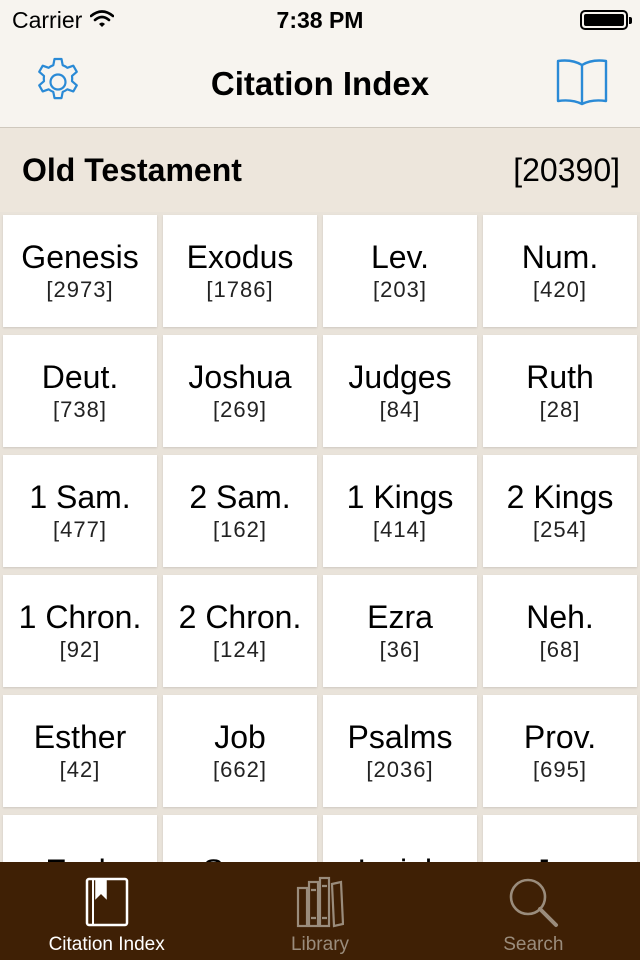  Describe the element at coordinates (240, 289) in the screenshot. I see `book-count: [1786]` at that location.